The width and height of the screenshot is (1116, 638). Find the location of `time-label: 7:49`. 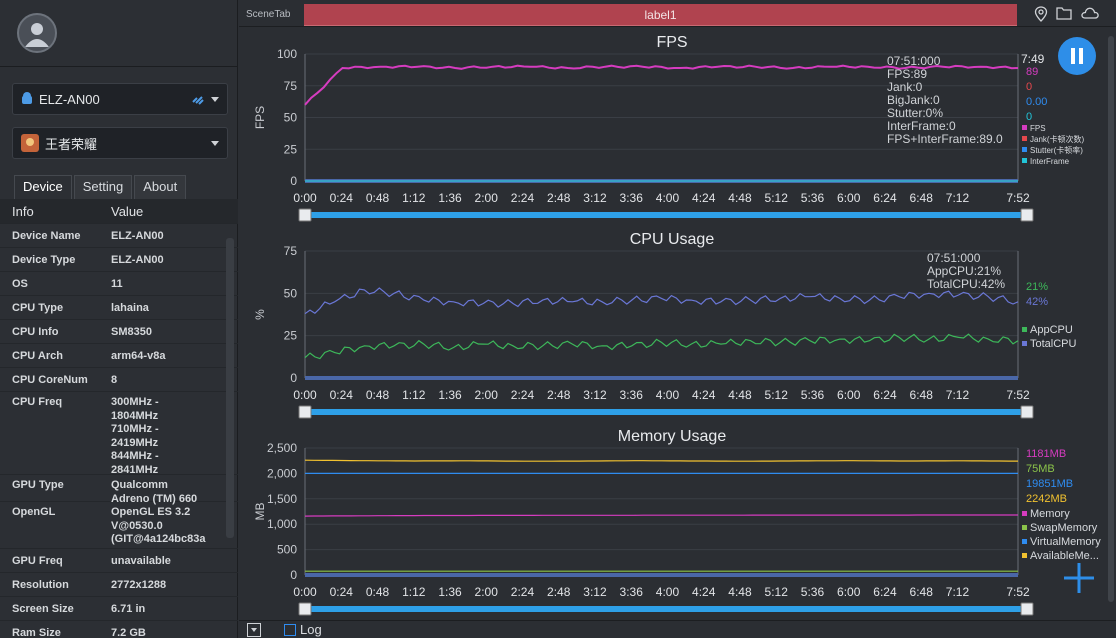

time-label: 7:49 is located at coordinates (1033, 59).